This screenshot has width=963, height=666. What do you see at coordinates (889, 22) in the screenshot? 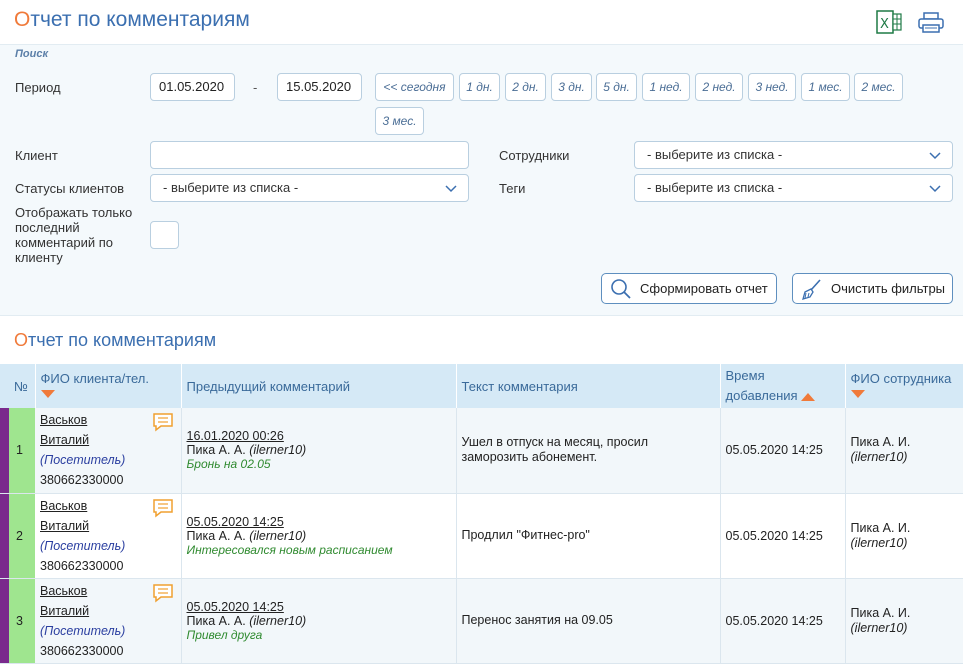
I see `excel-icon: X` at bounding box center [889, 22].